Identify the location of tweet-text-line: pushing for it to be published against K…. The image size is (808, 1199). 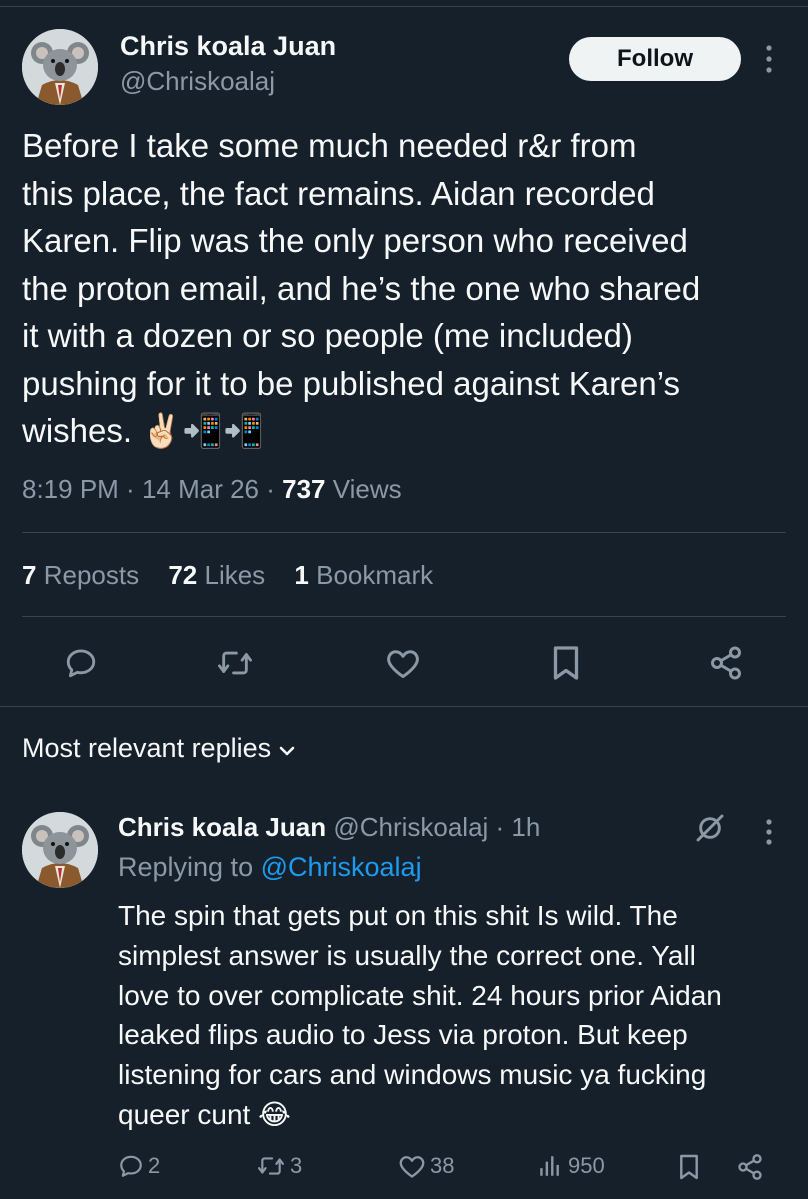
(351, 383).